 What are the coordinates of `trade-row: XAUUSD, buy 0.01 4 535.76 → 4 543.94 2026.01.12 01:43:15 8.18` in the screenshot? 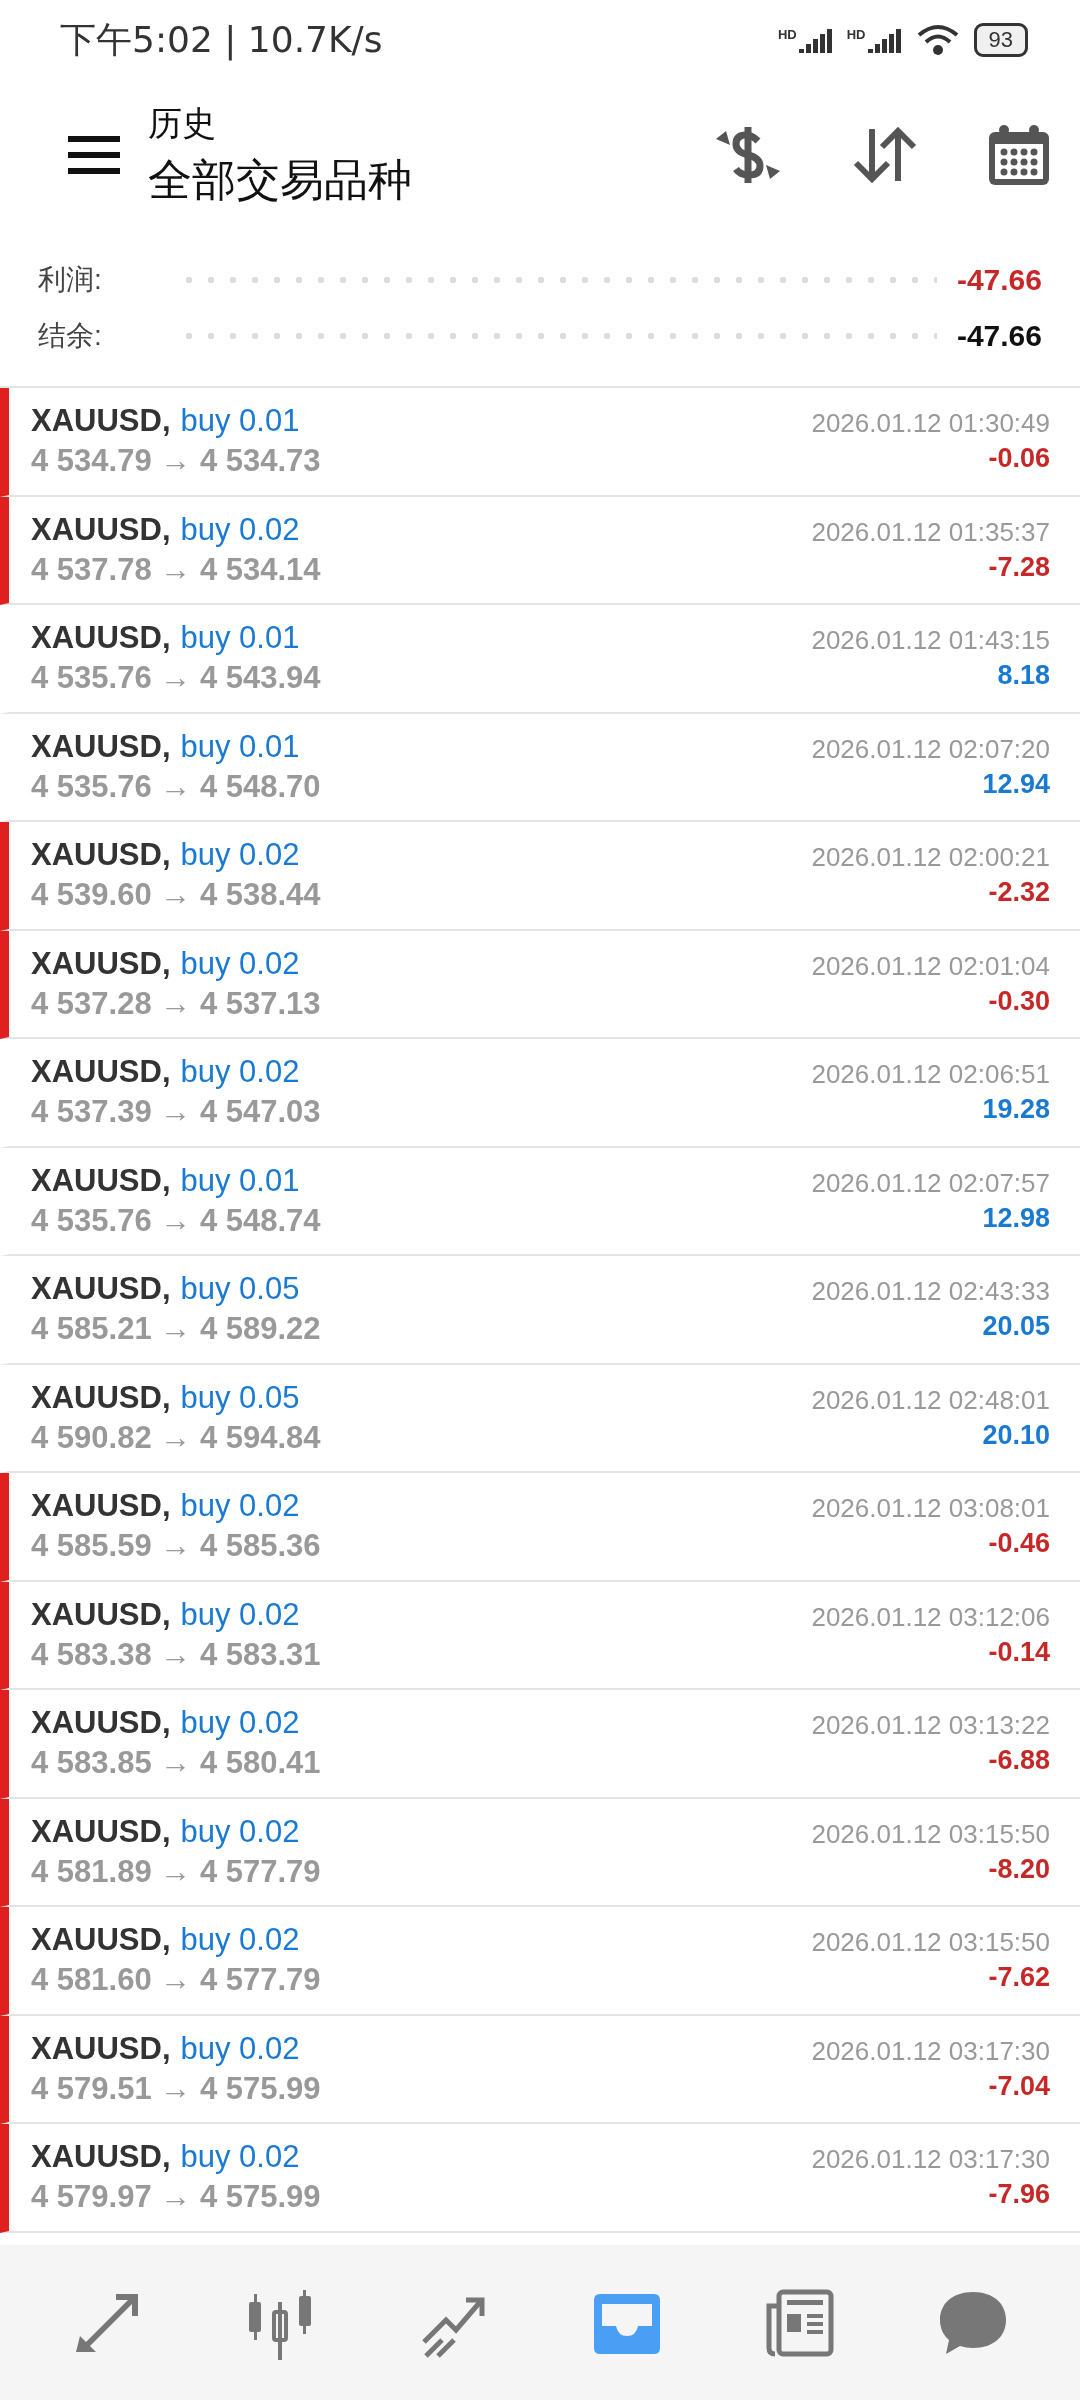 It's located at (540, 659).